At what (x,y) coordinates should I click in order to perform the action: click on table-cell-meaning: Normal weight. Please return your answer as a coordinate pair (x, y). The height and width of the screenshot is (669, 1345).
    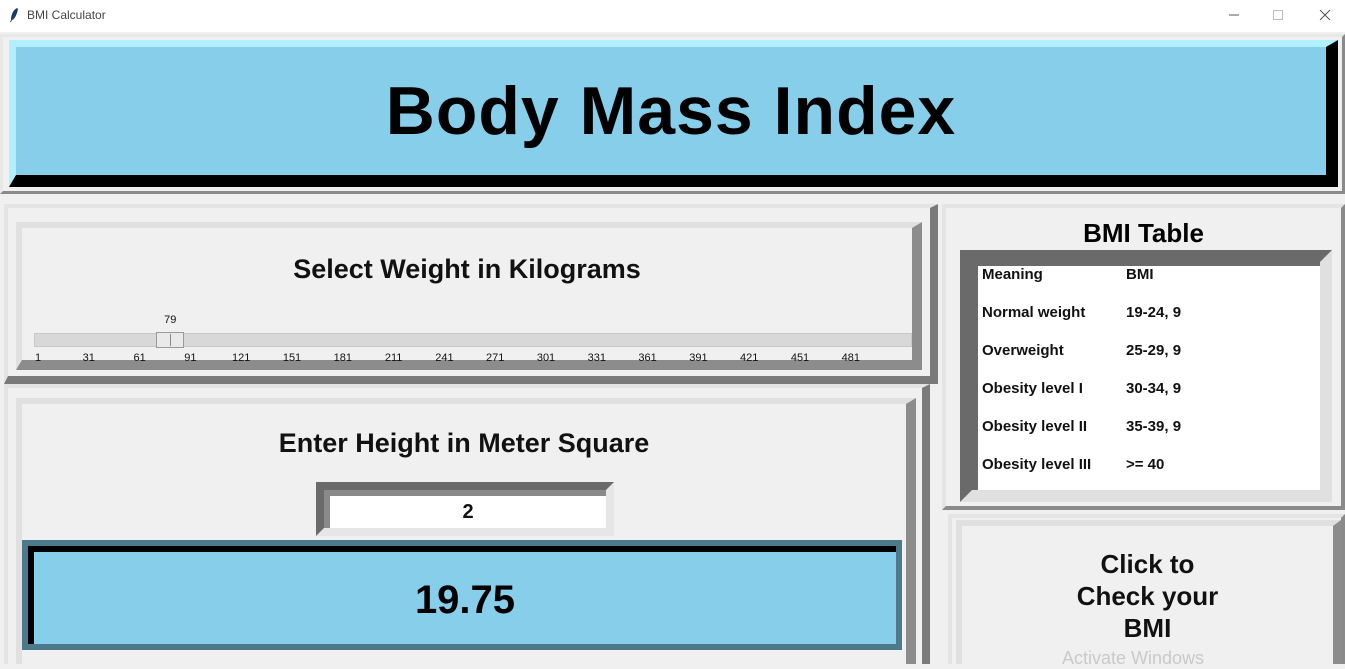
    Looking at the image, I should click on (1034, 312).